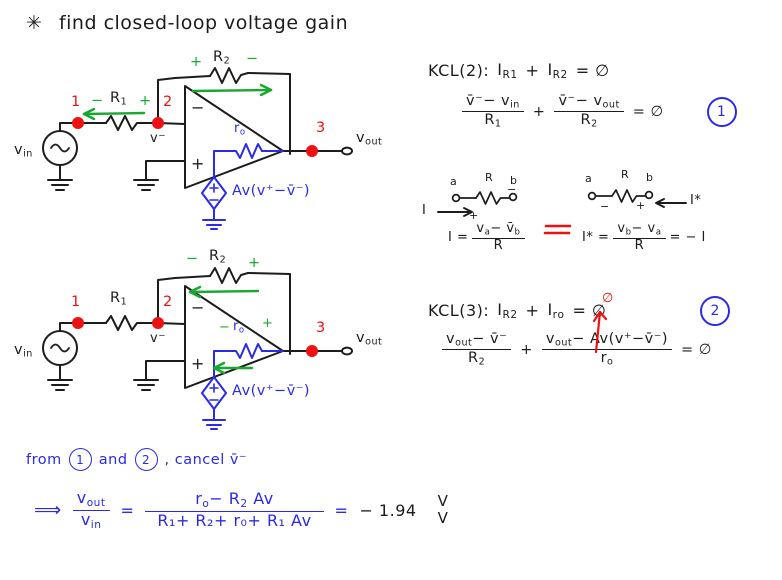 Image resolution: width=782 pixels, height=580 pixels. What do you see at coordinates (532, 310) in the screenshot?
I see `kcl3-plus: +` at bounding box center [532, 310].